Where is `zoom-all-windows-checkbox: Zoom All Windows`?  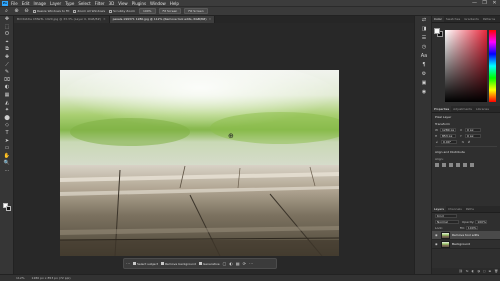
zoom-all-windows-checkbox: Zoom All Windows is located at coordinates (89, 11).